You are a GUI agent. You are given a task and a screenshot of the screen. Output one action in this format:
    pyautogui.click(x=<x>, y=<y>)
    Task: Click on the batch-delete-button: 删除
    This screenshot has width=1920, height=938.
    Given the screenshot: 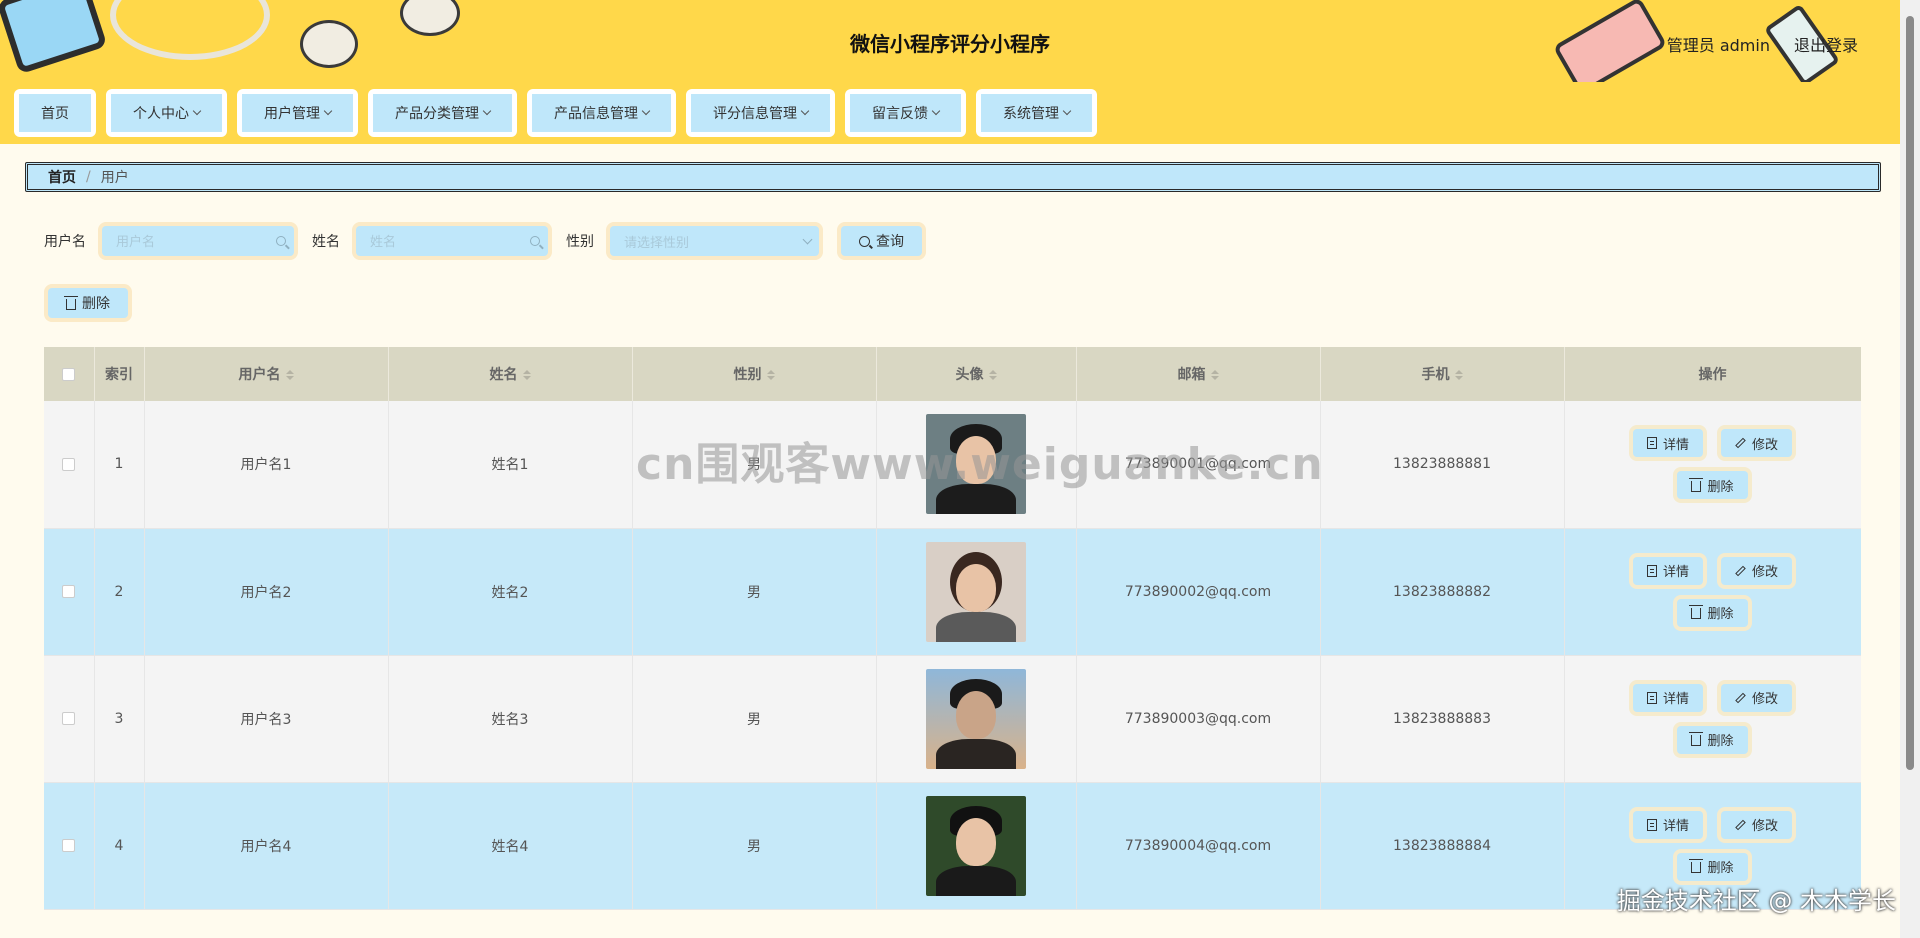 What is the action you would take?
    pyautogui.click(x=88, y=303)
    